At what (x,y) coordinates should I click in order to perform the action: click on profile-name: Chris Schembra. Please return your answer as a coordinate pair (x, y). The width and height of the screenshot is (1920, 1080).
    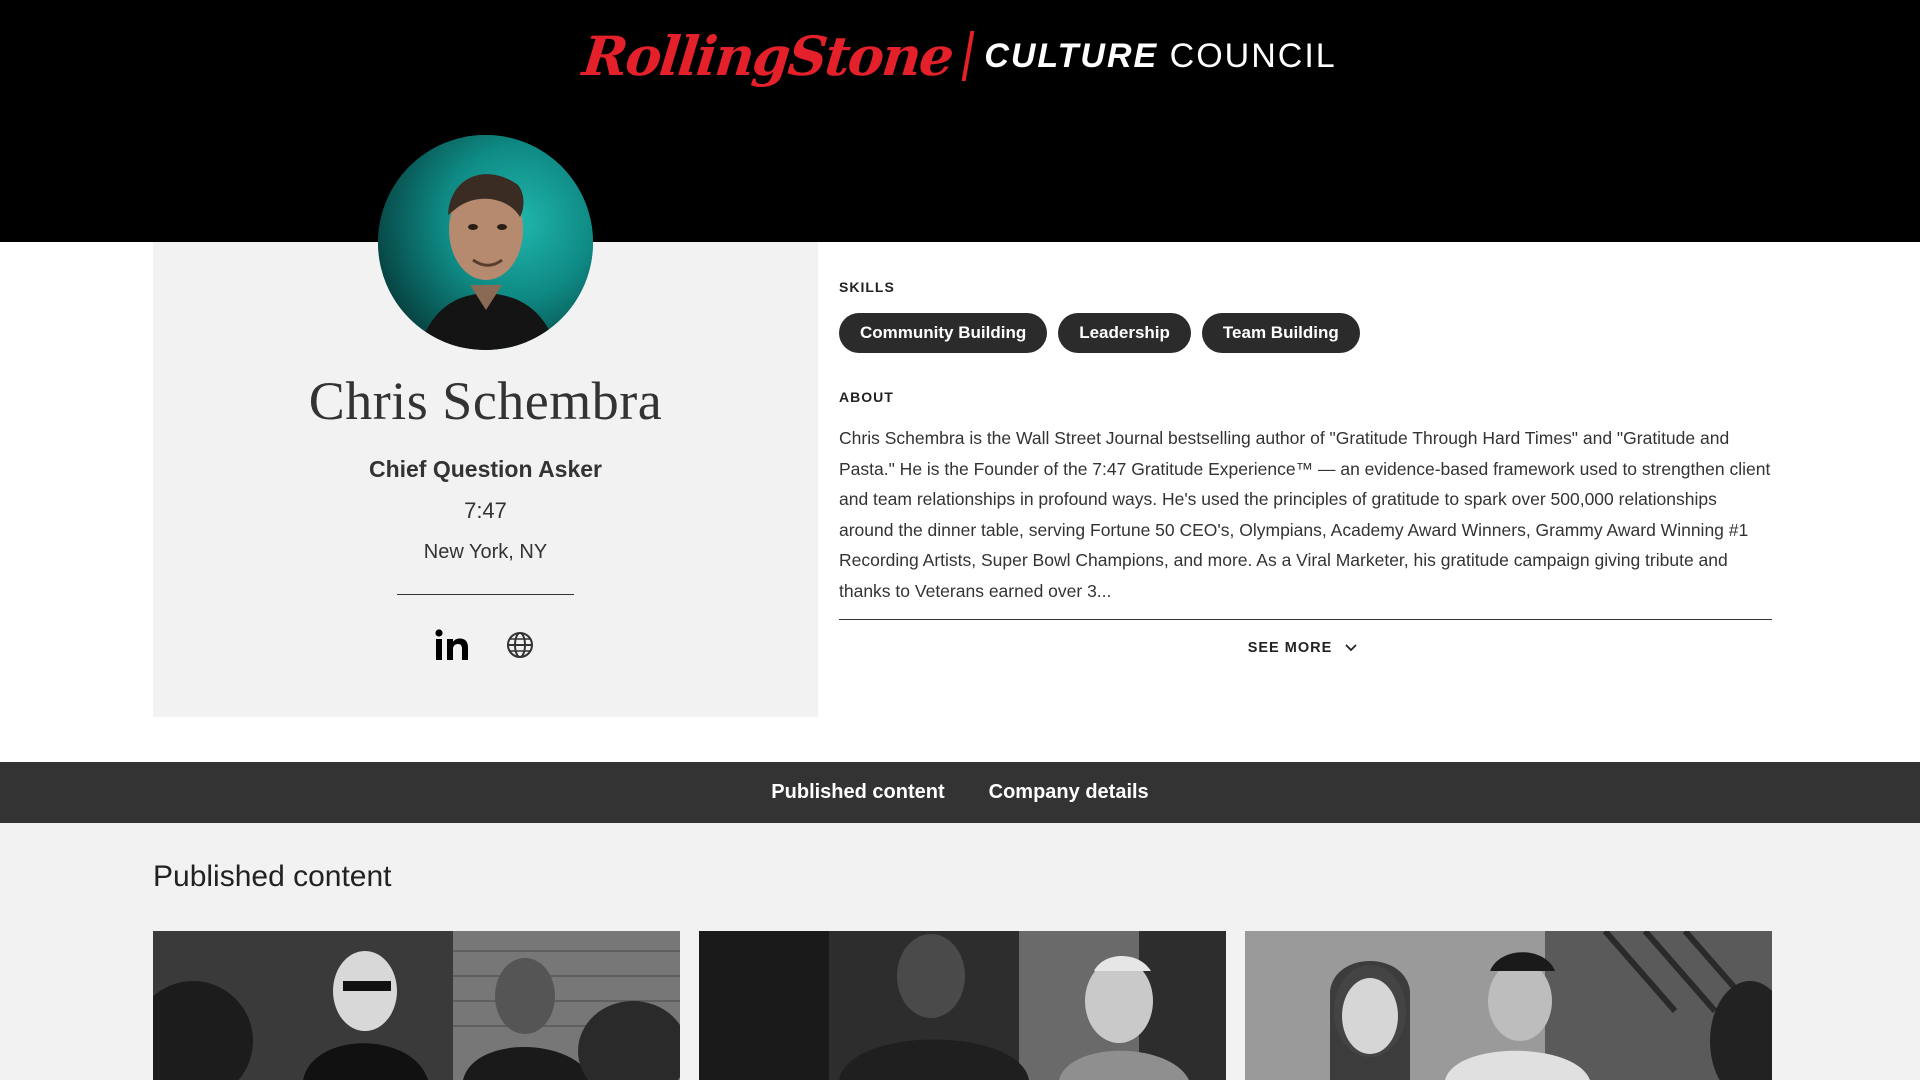
    Looking at the image, I should click on (485, 401).